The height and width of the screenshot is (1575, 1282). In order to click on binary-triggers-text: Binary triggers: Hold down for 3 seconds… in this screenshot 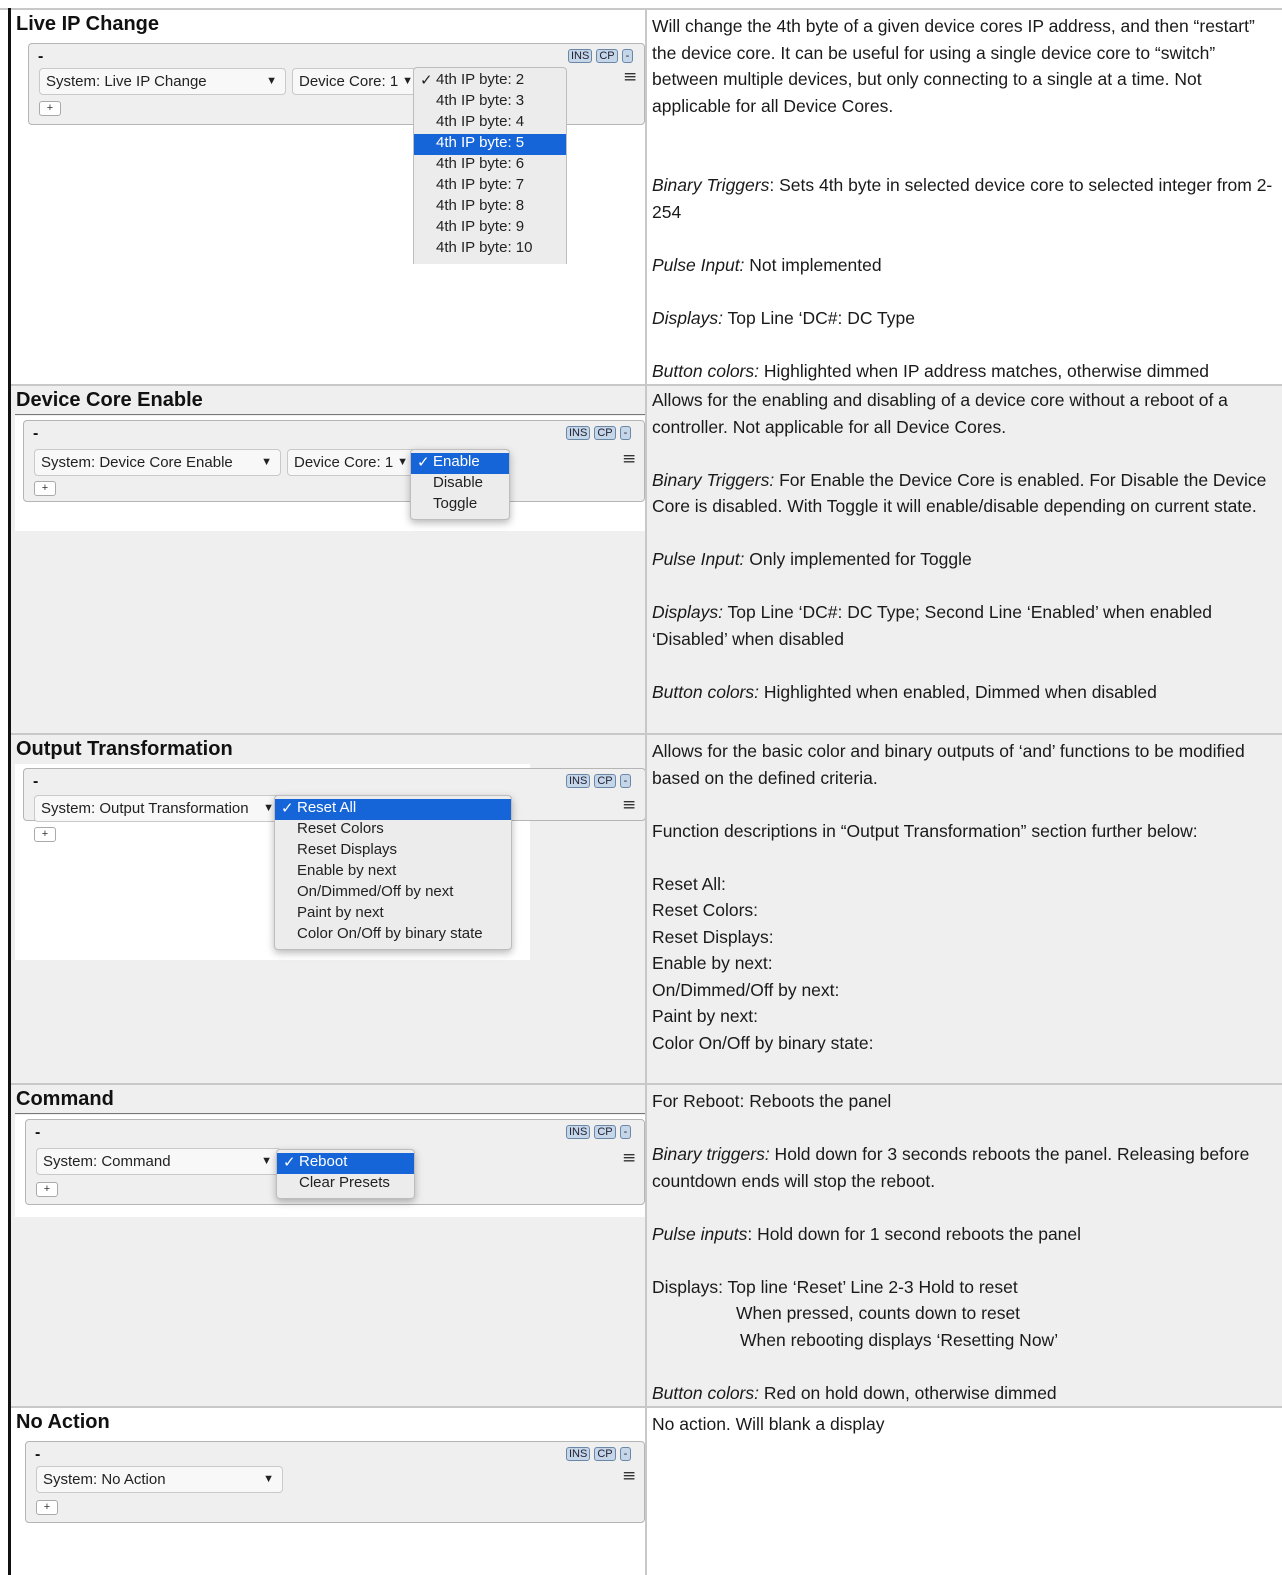, I will do `click(951, 1167)`.